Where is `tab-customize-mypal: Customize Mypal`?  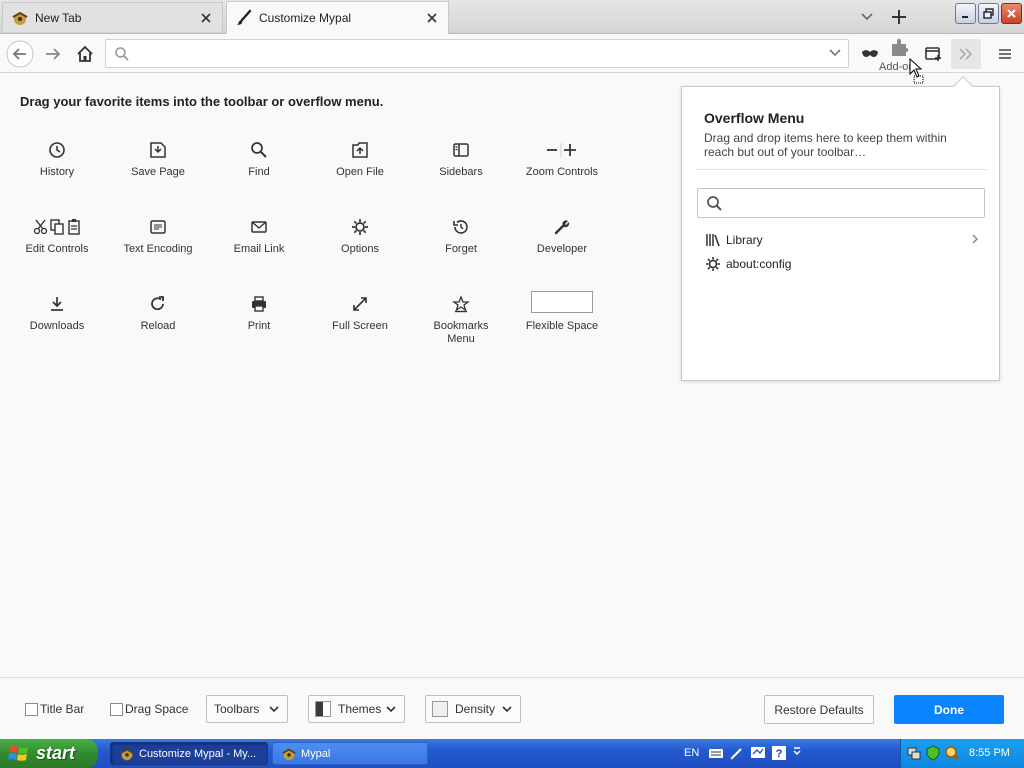
tab-customize-mypal: Customize Mypal is located at coordinates (337, 17).